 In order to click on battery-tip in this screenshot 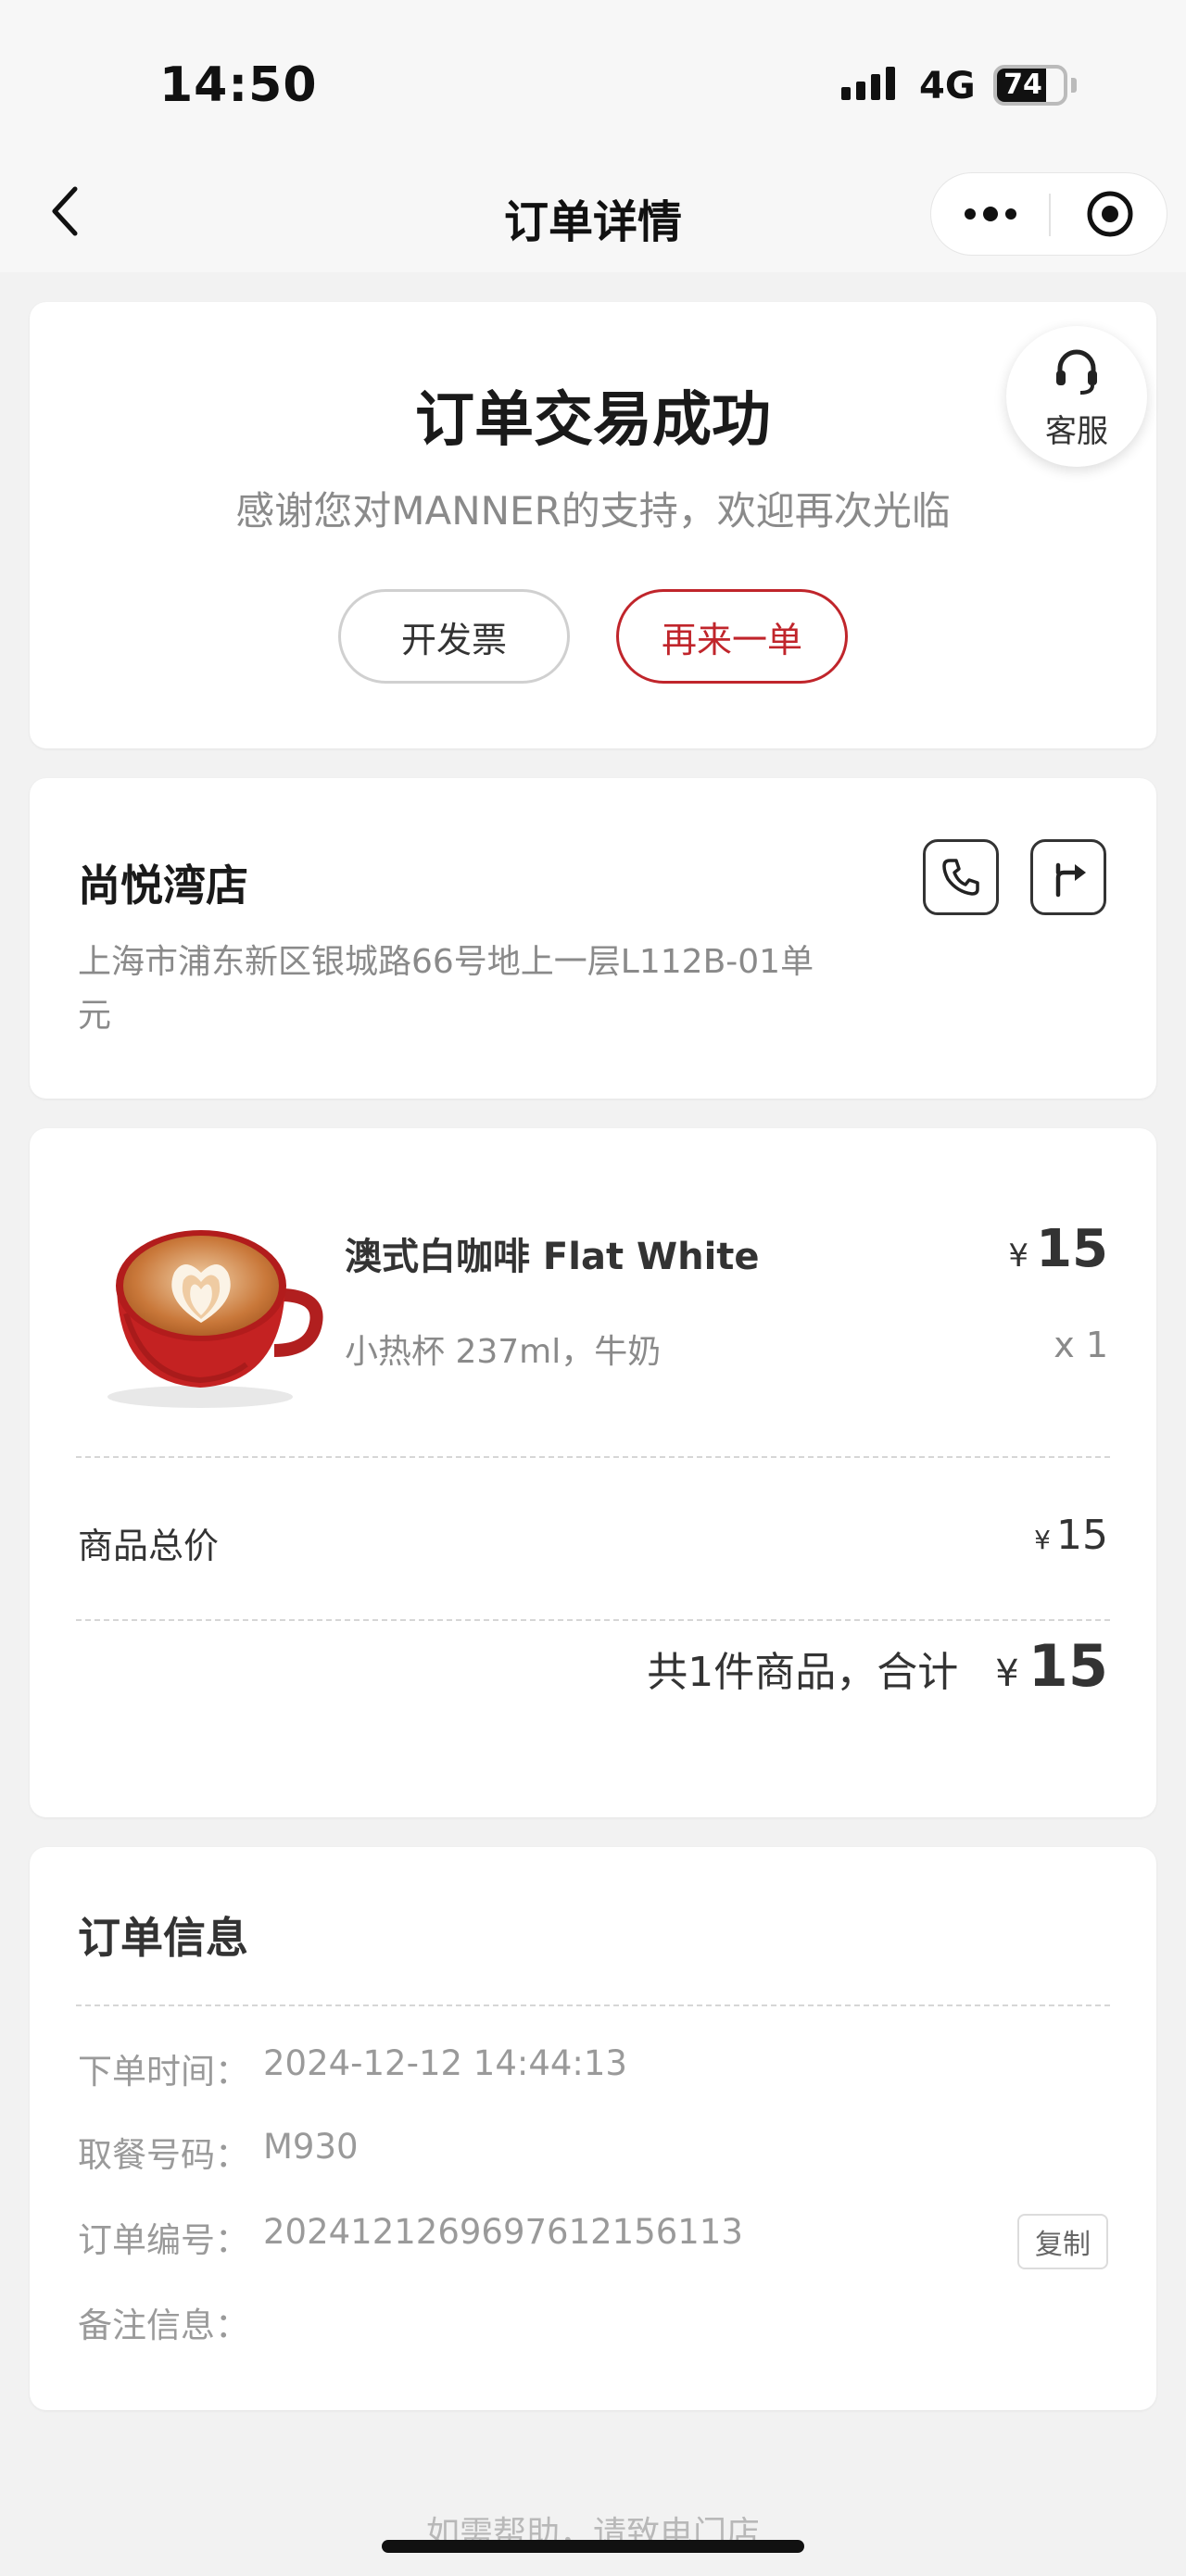, I will do `click(1074, 85)`.